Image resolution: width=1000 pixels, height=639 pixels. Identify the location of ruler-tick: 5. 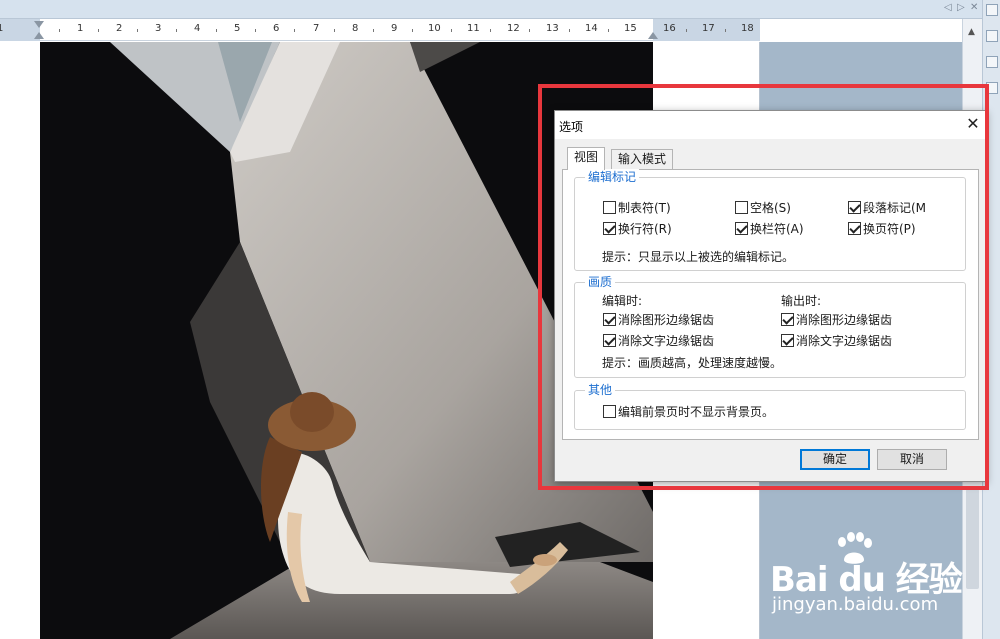
(237, 28).